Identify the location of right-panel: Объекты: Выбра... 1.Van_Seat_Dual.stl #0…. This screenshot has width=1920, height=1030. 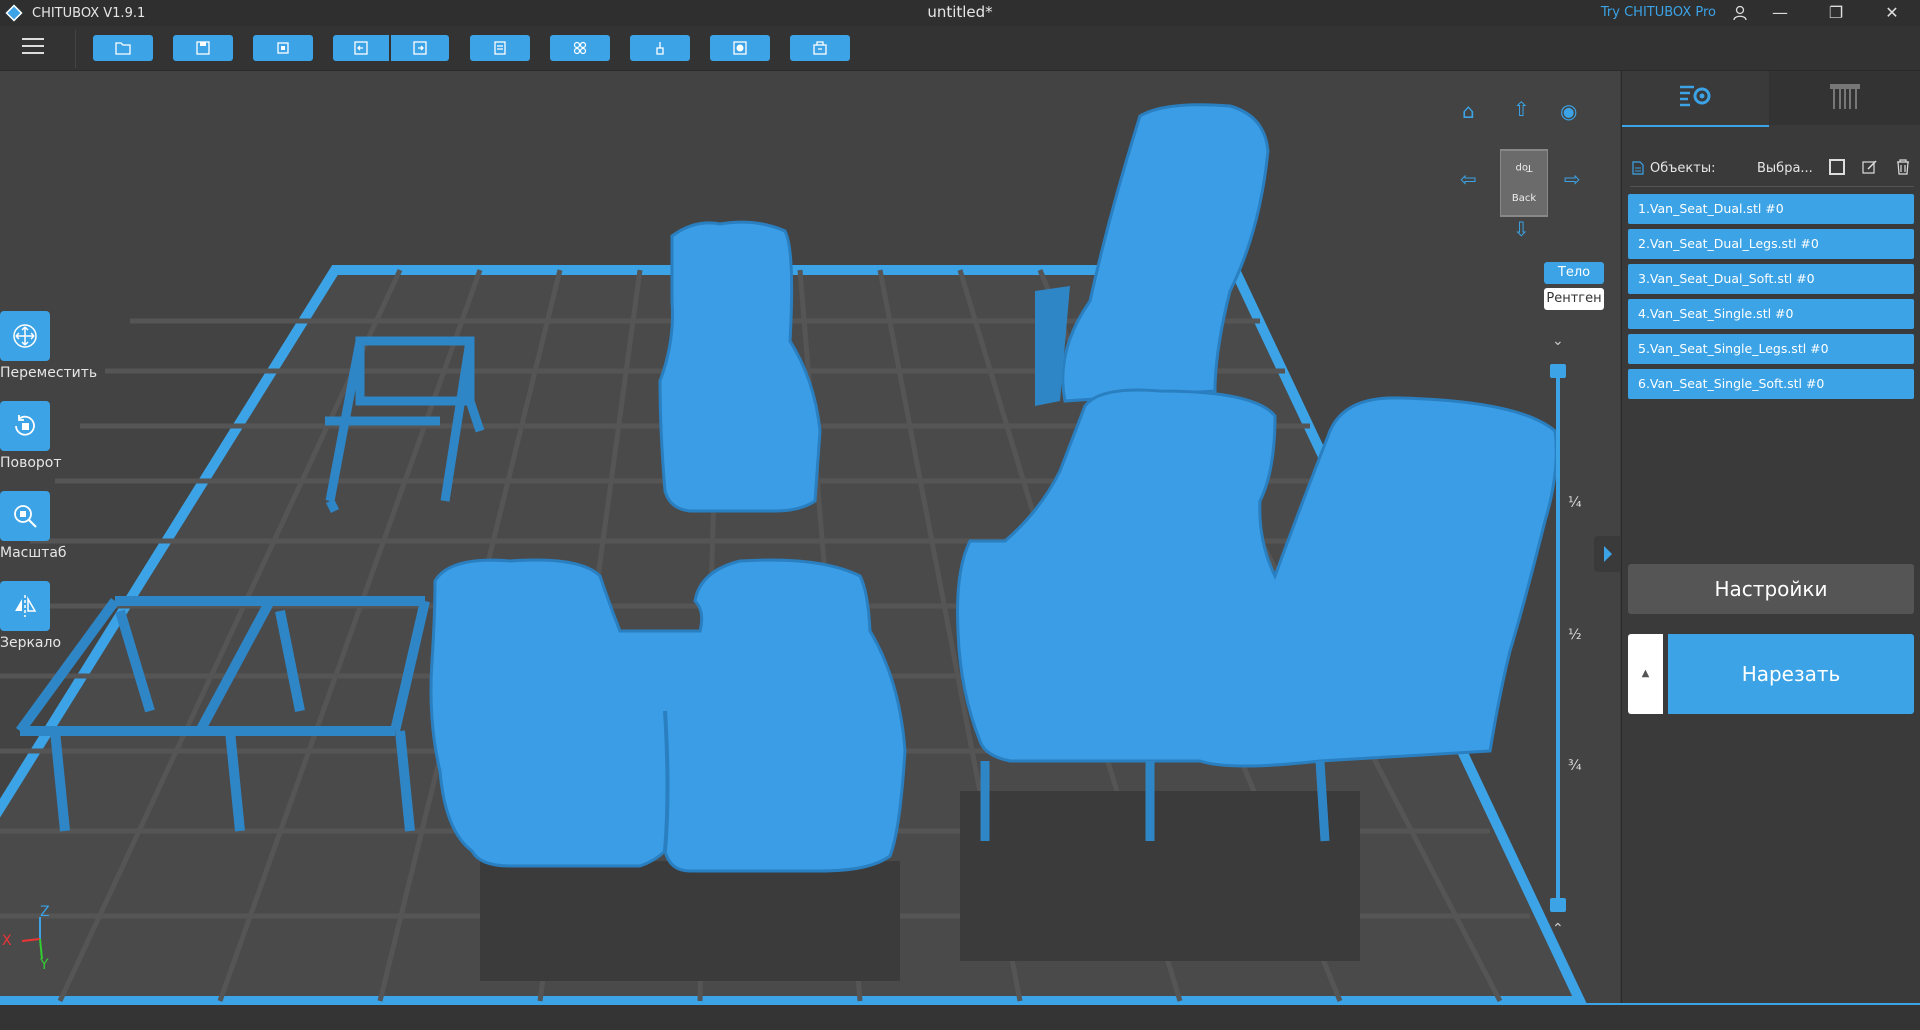
(1770, 537).